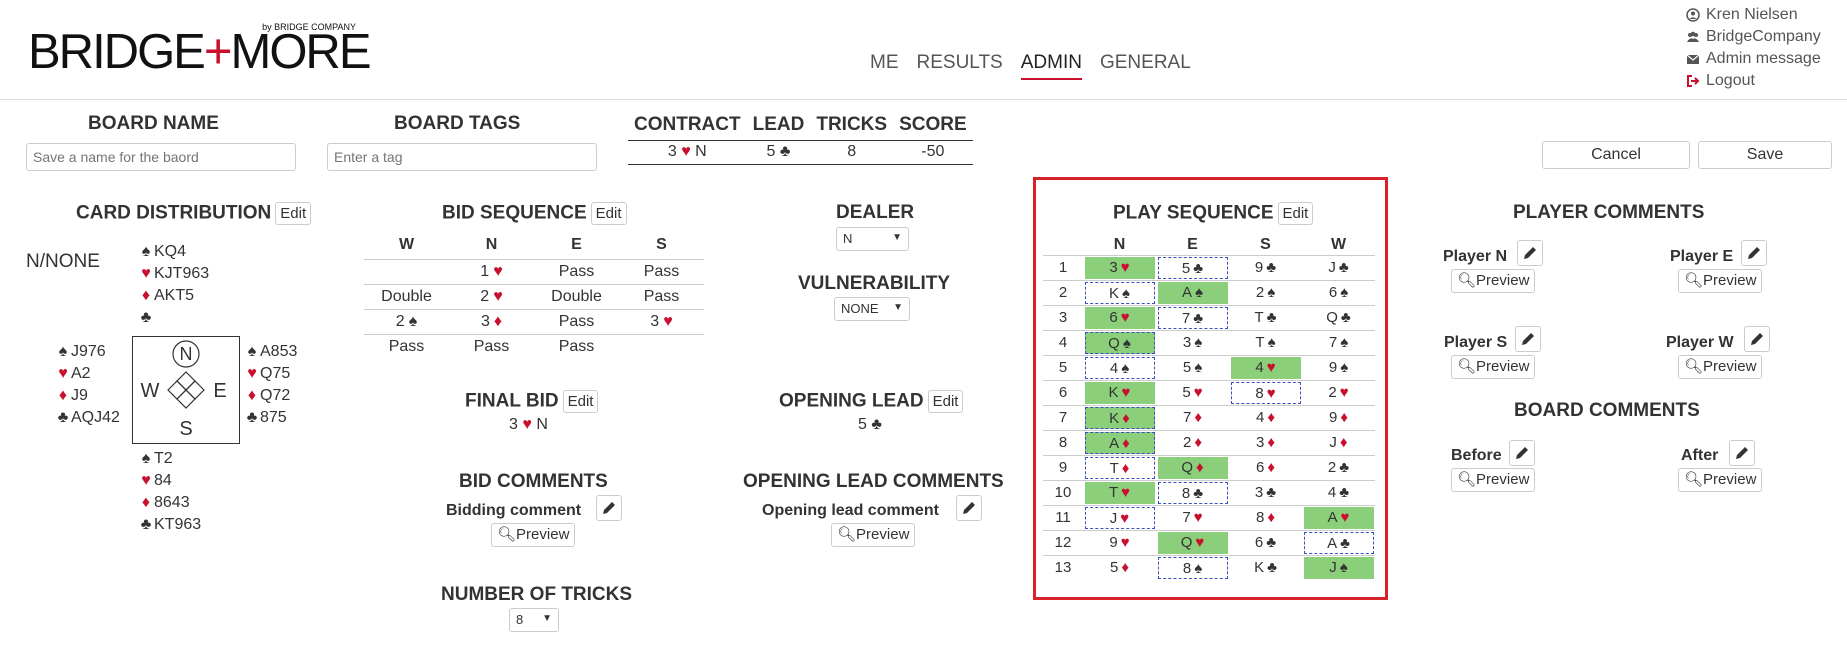 The width and height of the screenshot is (1847, 649). Describe the element at coordinates (1120, 543) in the screenshot. I see `played-card: 9 ♥` at that location.